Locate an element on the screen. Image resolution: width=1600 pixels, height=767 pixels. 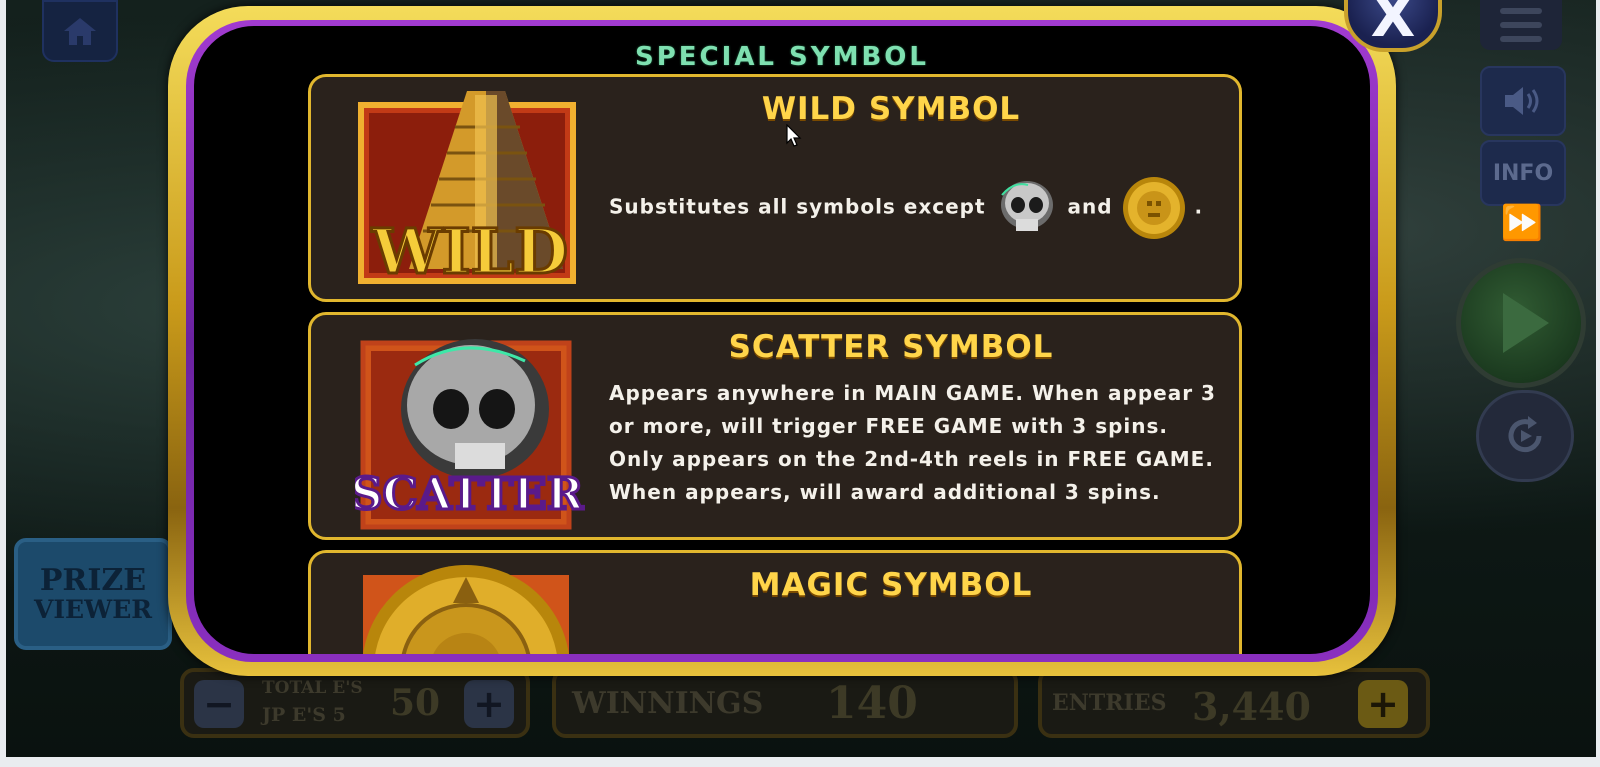
wild-text-before: Substitutes all symbols except is located at coordinates (797, 206).